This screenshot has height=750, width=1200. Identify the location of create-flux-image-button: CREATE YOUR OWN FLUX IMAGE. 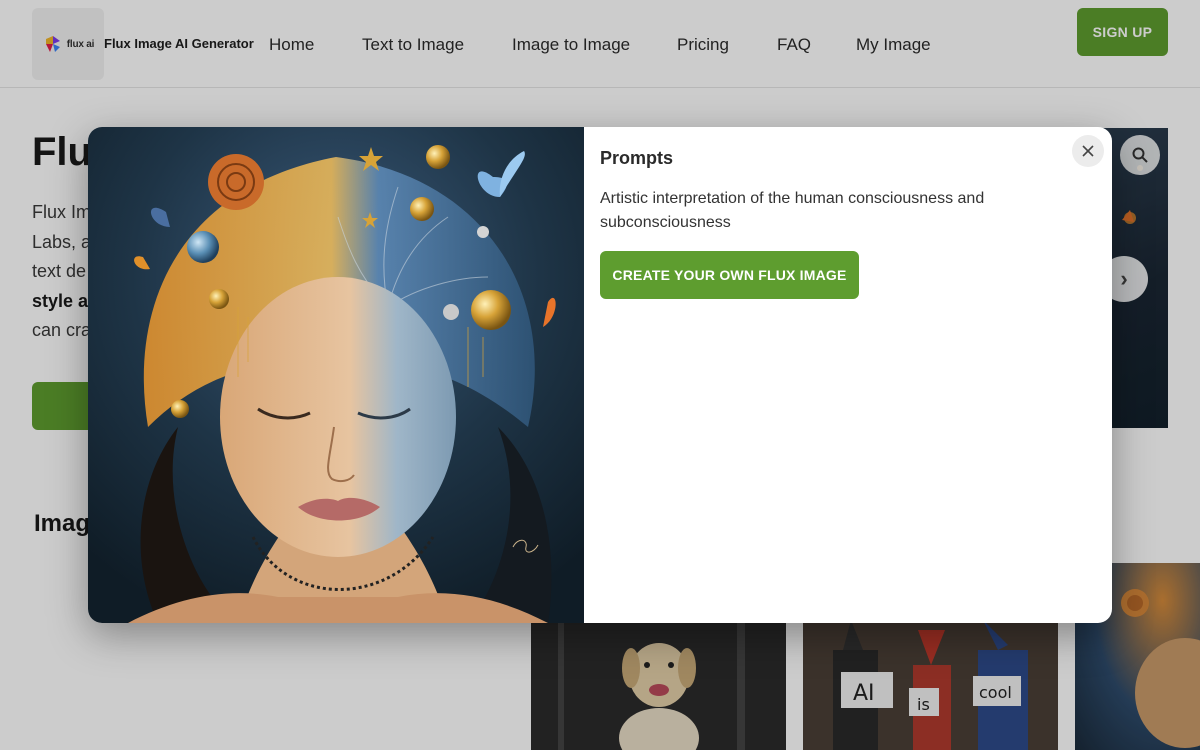
(729, 275).